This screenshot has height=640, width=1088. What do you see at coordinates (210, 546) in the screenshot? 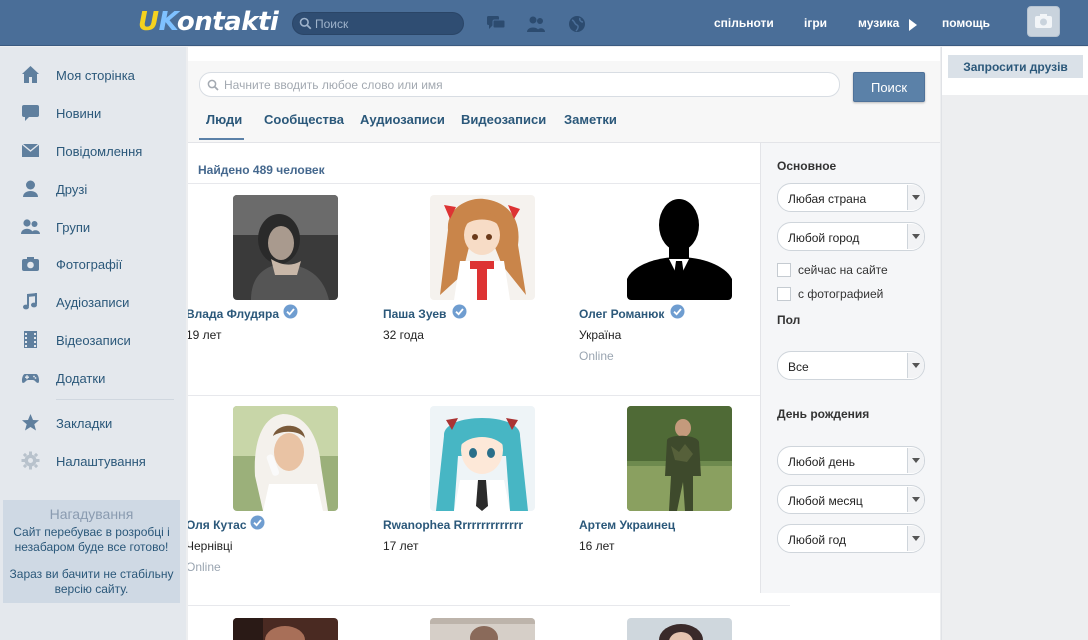
I see `person-location: Чернівці` at bounding box center [210, 546].